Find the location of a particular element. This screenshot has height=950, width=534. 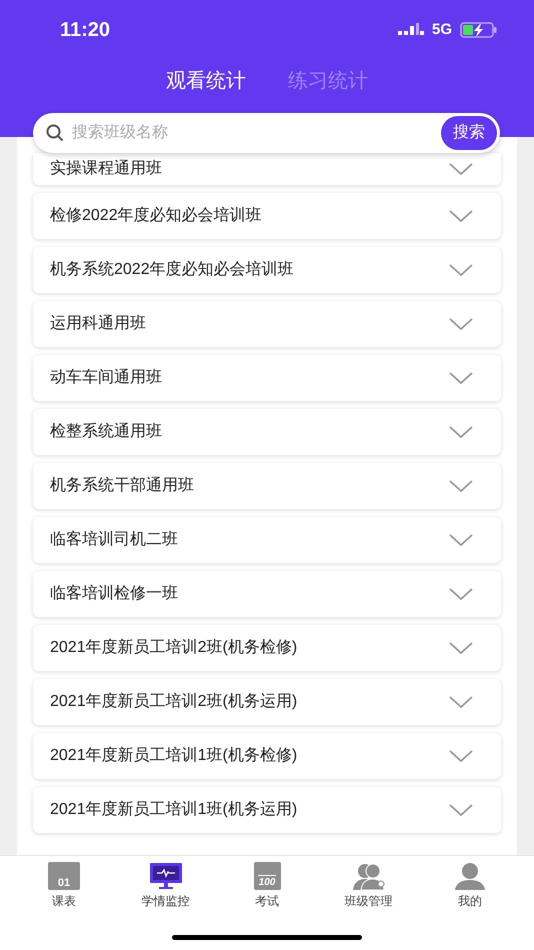

class-row: 2021年度新员工培训2班(机务运用) is located at coordinates (267, 702).